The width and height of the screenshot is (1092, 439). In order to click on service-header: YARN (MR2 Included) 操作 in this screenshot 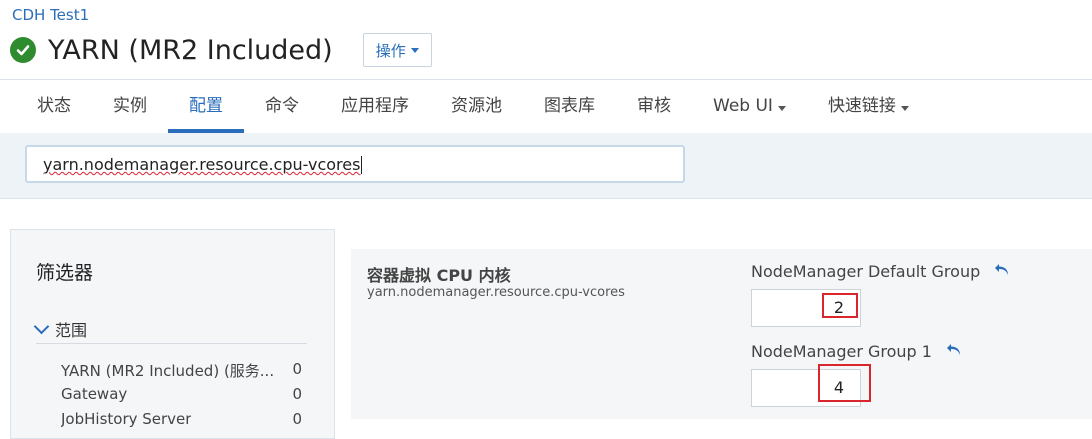, I will do `click(221, 50)`.